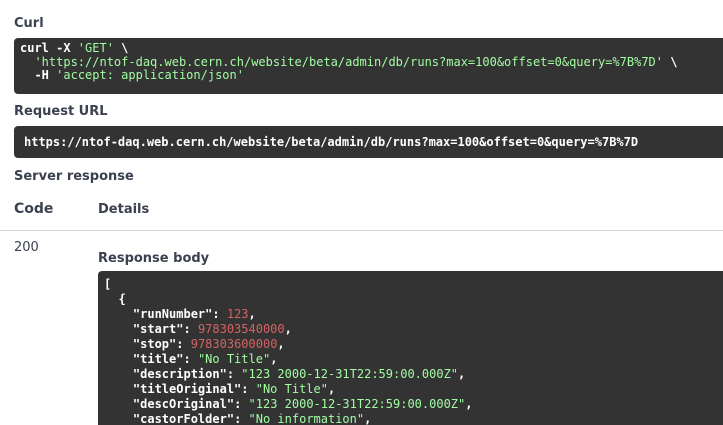 This screenshot has width=723, height=425. What do you see at coordinates (74, 176) in the screenshot?
I see `server-response-heading: Server response` at bounding box center [74, 176].